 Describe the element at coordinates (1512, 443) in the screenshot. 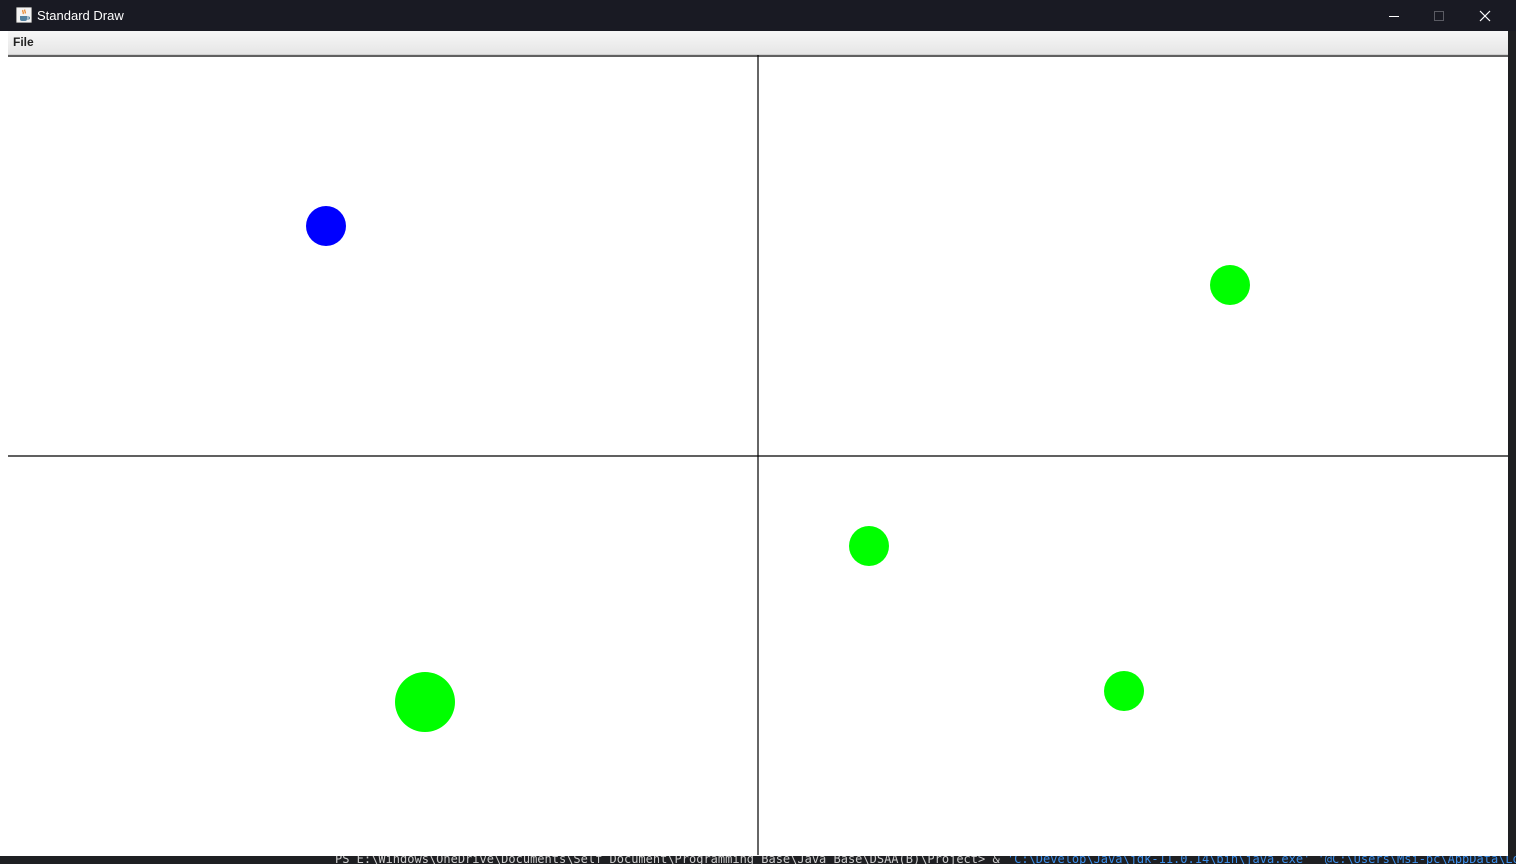

I see `window-border-right` at that location.